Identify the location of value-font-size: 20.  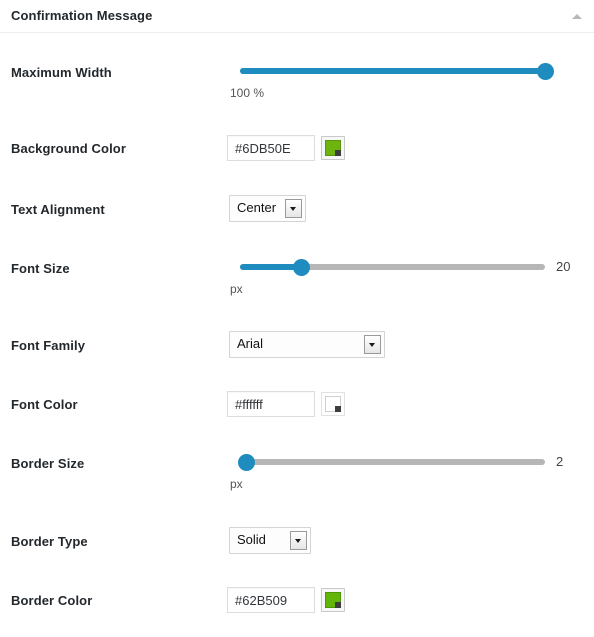
(563, 266).